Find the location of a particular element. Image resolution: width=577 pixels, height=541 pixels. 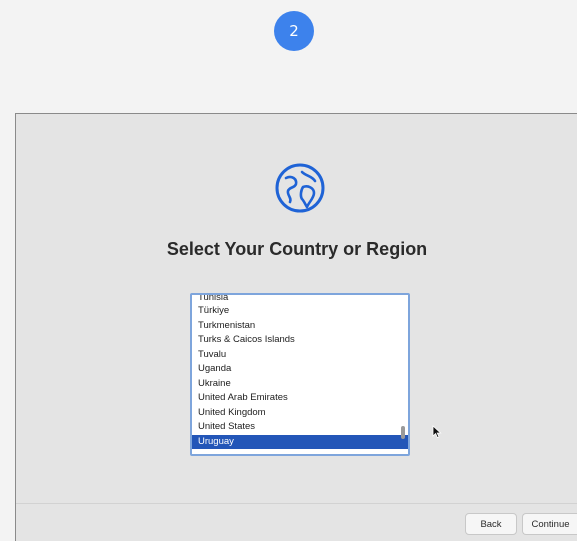

step-number: 2 is located at coordinates (294, 31).